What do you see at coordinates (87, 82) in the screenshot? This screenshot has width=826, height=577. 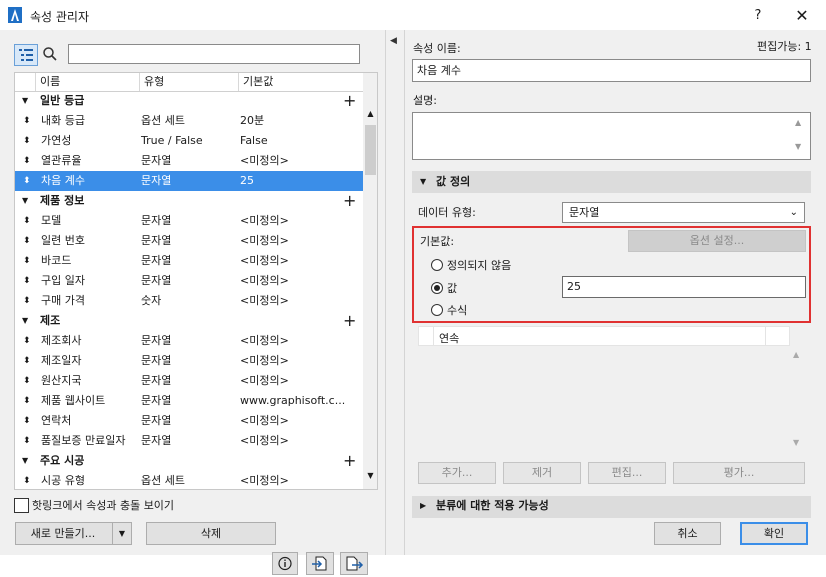 I see `column-header-name: 이름` at bounding box center [87, 82].